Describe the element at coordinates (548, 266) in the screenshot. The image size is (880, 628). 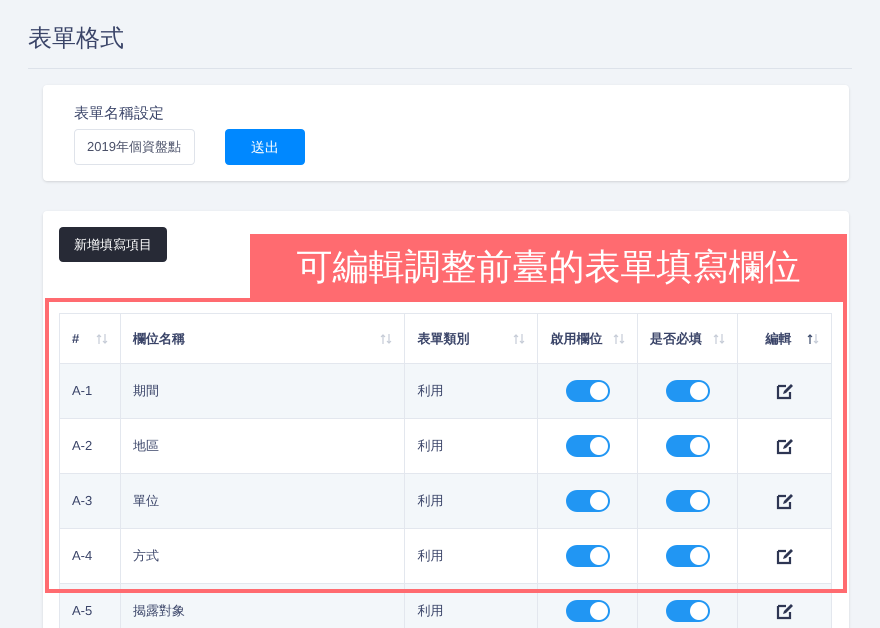
I see `annotation-banner: 可編輯調整前臺的表單填寫欄位` at that location.